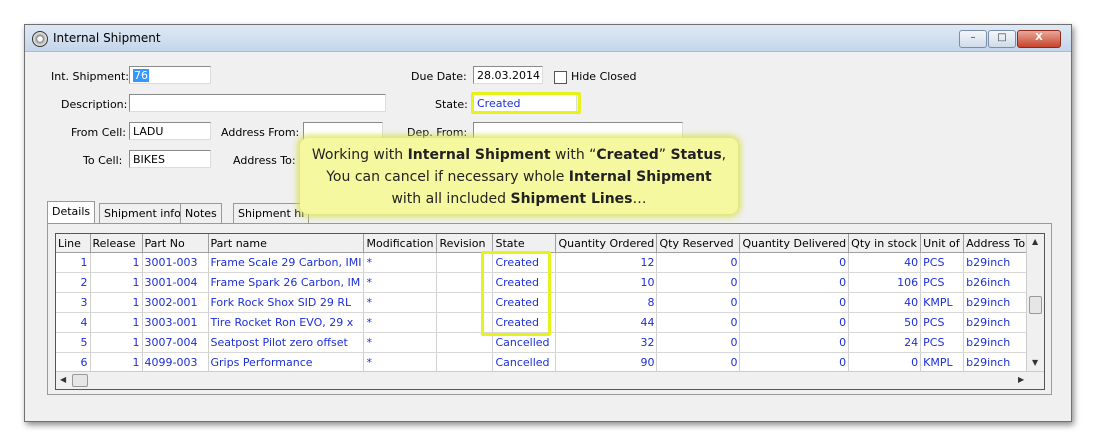 The width and height of the screenshot is (1093, 442). Describe the element at coordinates (560, 77) in the screenshot. I see `hide-closed-checkbox` at that location.